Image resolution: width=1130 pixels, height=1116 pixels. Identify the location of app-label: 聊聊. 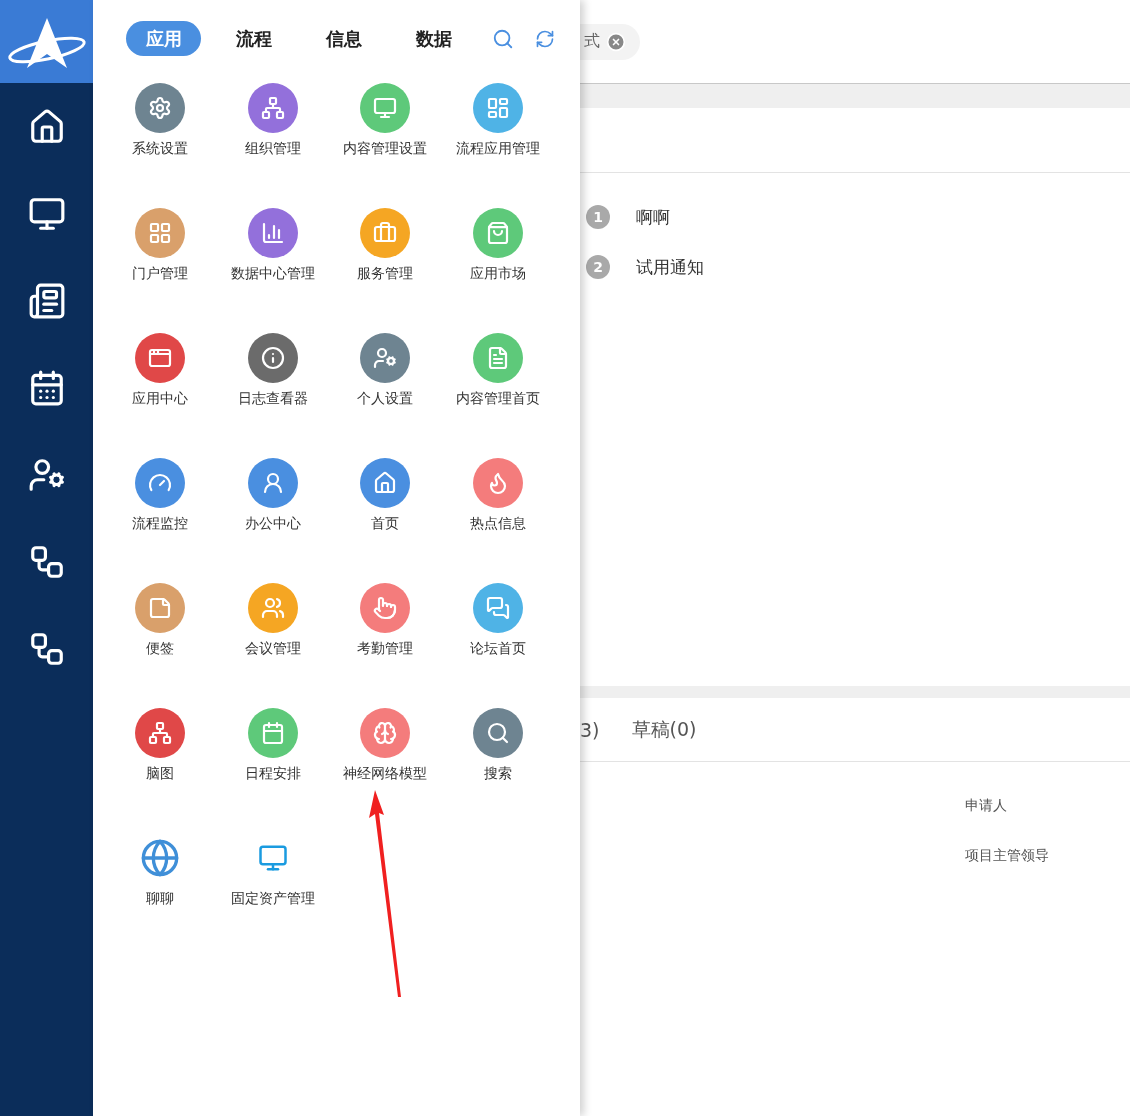
(160, 899).